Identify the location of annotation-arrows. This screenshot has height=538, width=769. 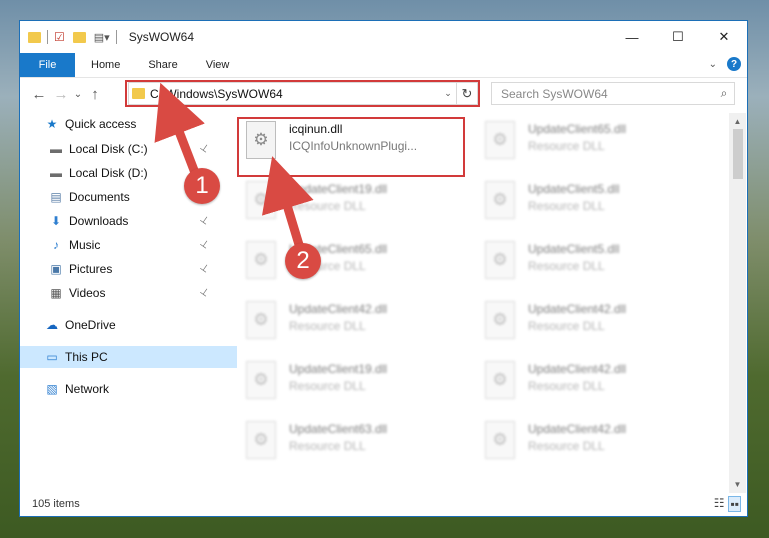
(234, 166).